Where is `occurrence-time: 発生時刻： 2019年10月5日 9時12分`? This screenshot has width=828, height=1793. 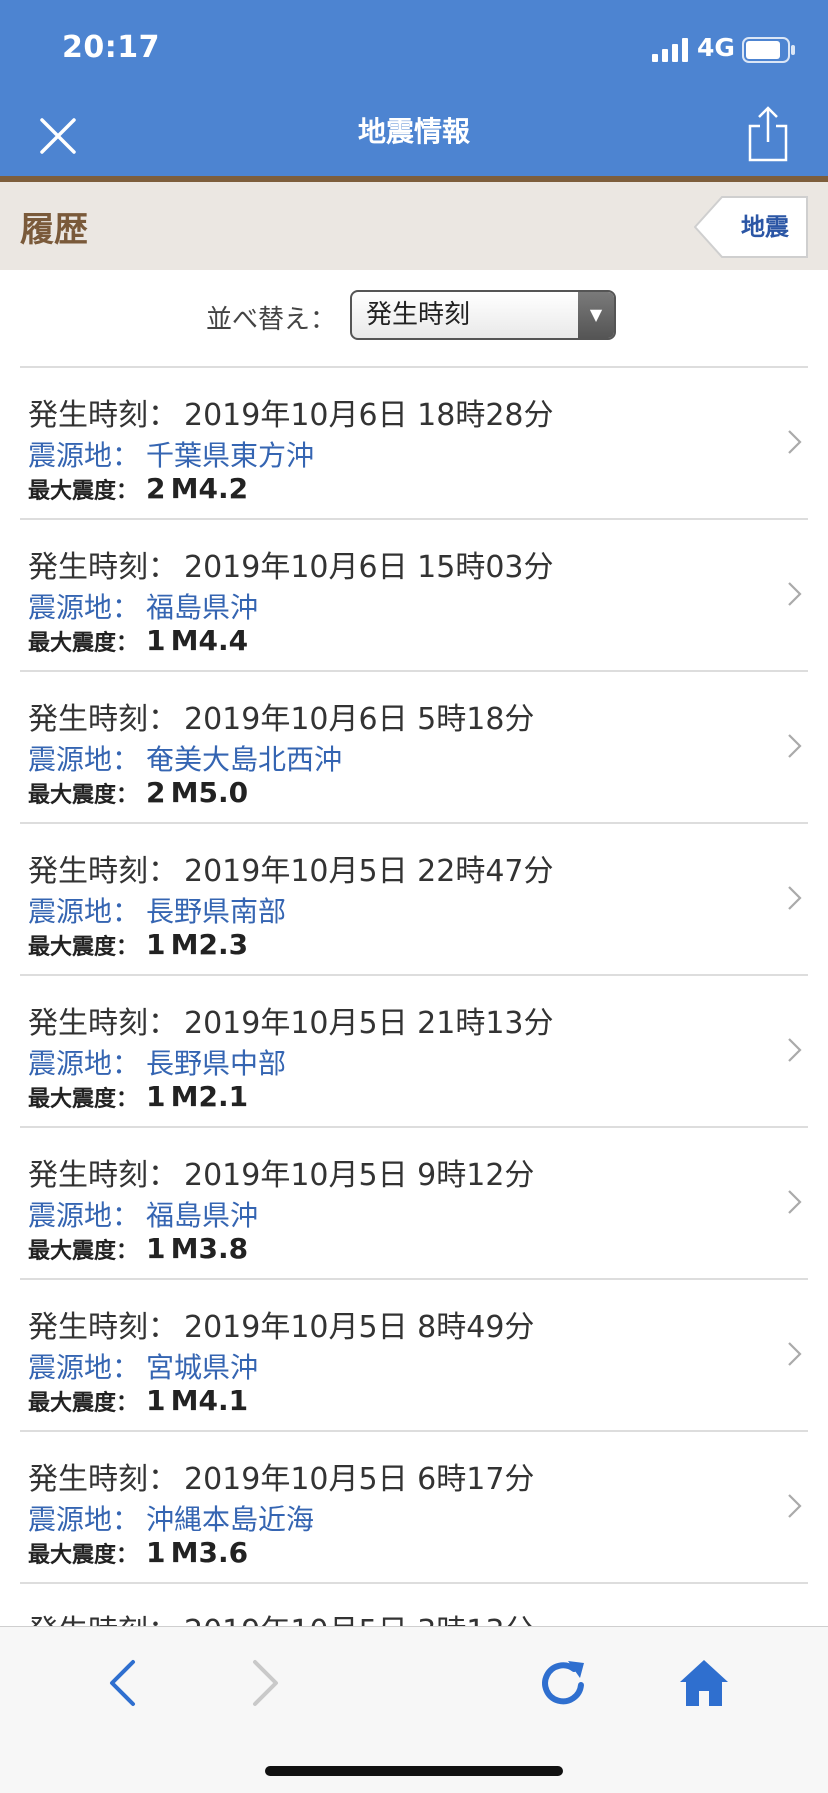 occurrence-time: 発生時刻： 2019年10月5日 9時12分 is located at coordinates (281, 1172).